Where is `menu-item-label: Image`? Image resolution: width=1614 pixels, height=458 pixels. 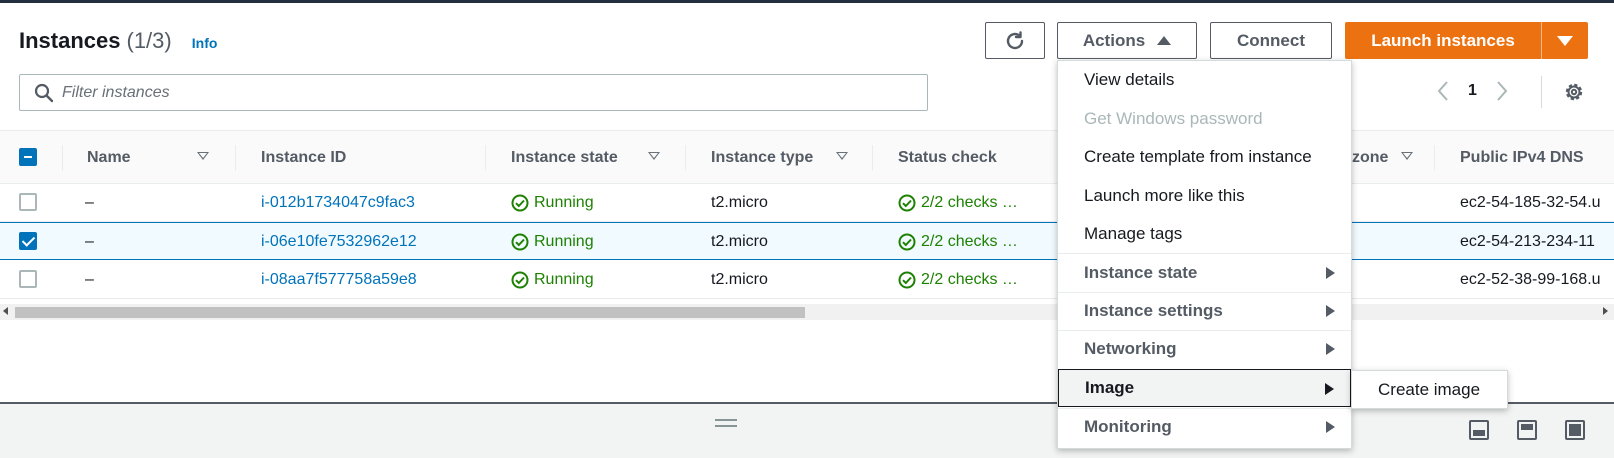
menu-item-label: Image is located at coordinates (1110, 387).